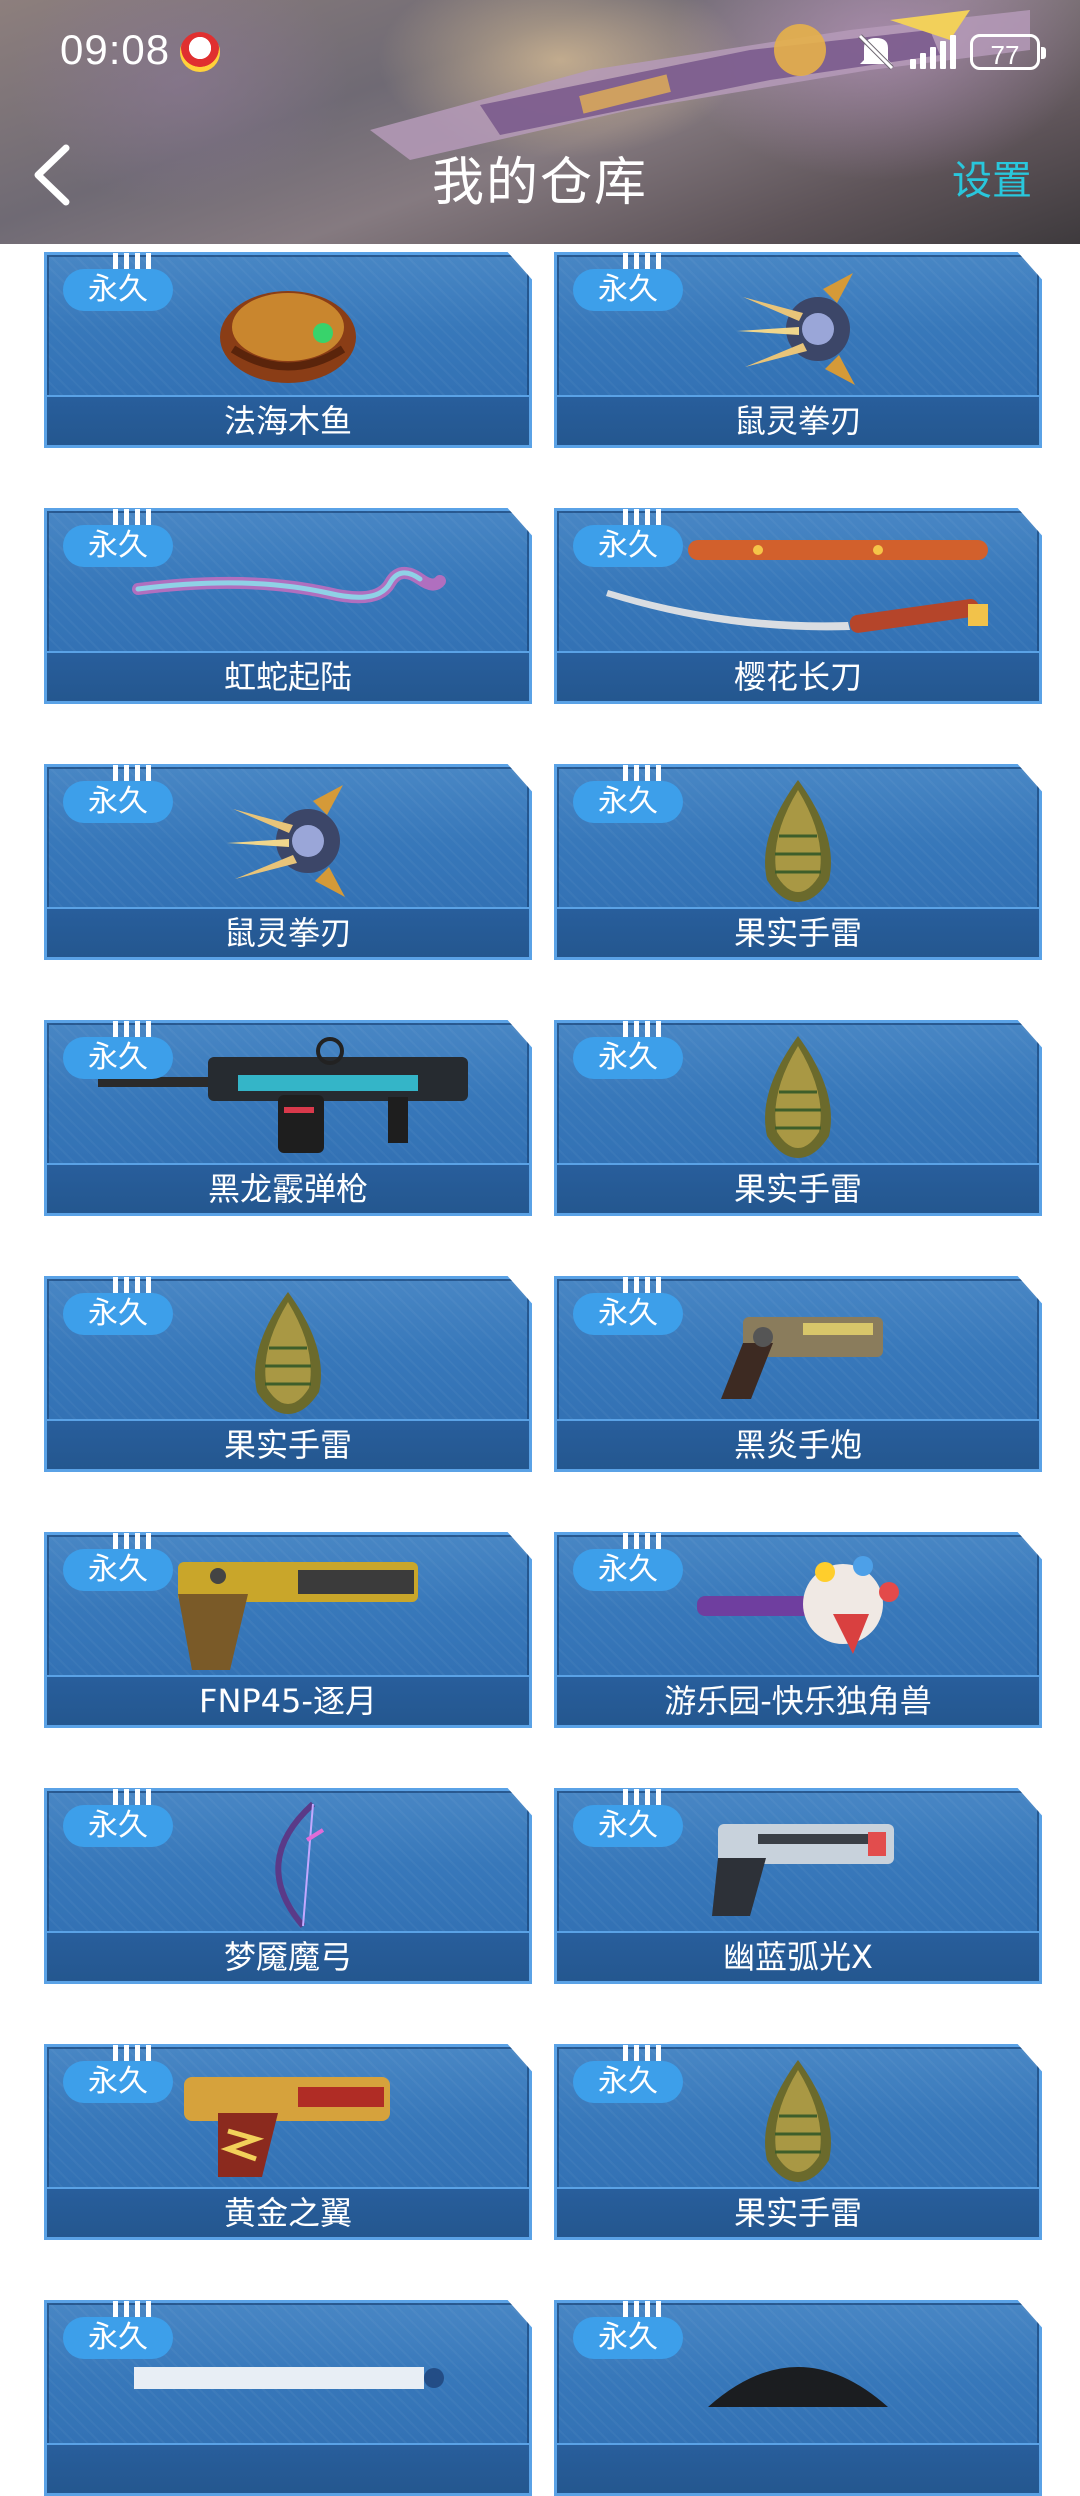 The width and height of the screenshot is (1080, 2496). I want to click on item-card: 永久 FNP45-逐月, so click(288, 1630).